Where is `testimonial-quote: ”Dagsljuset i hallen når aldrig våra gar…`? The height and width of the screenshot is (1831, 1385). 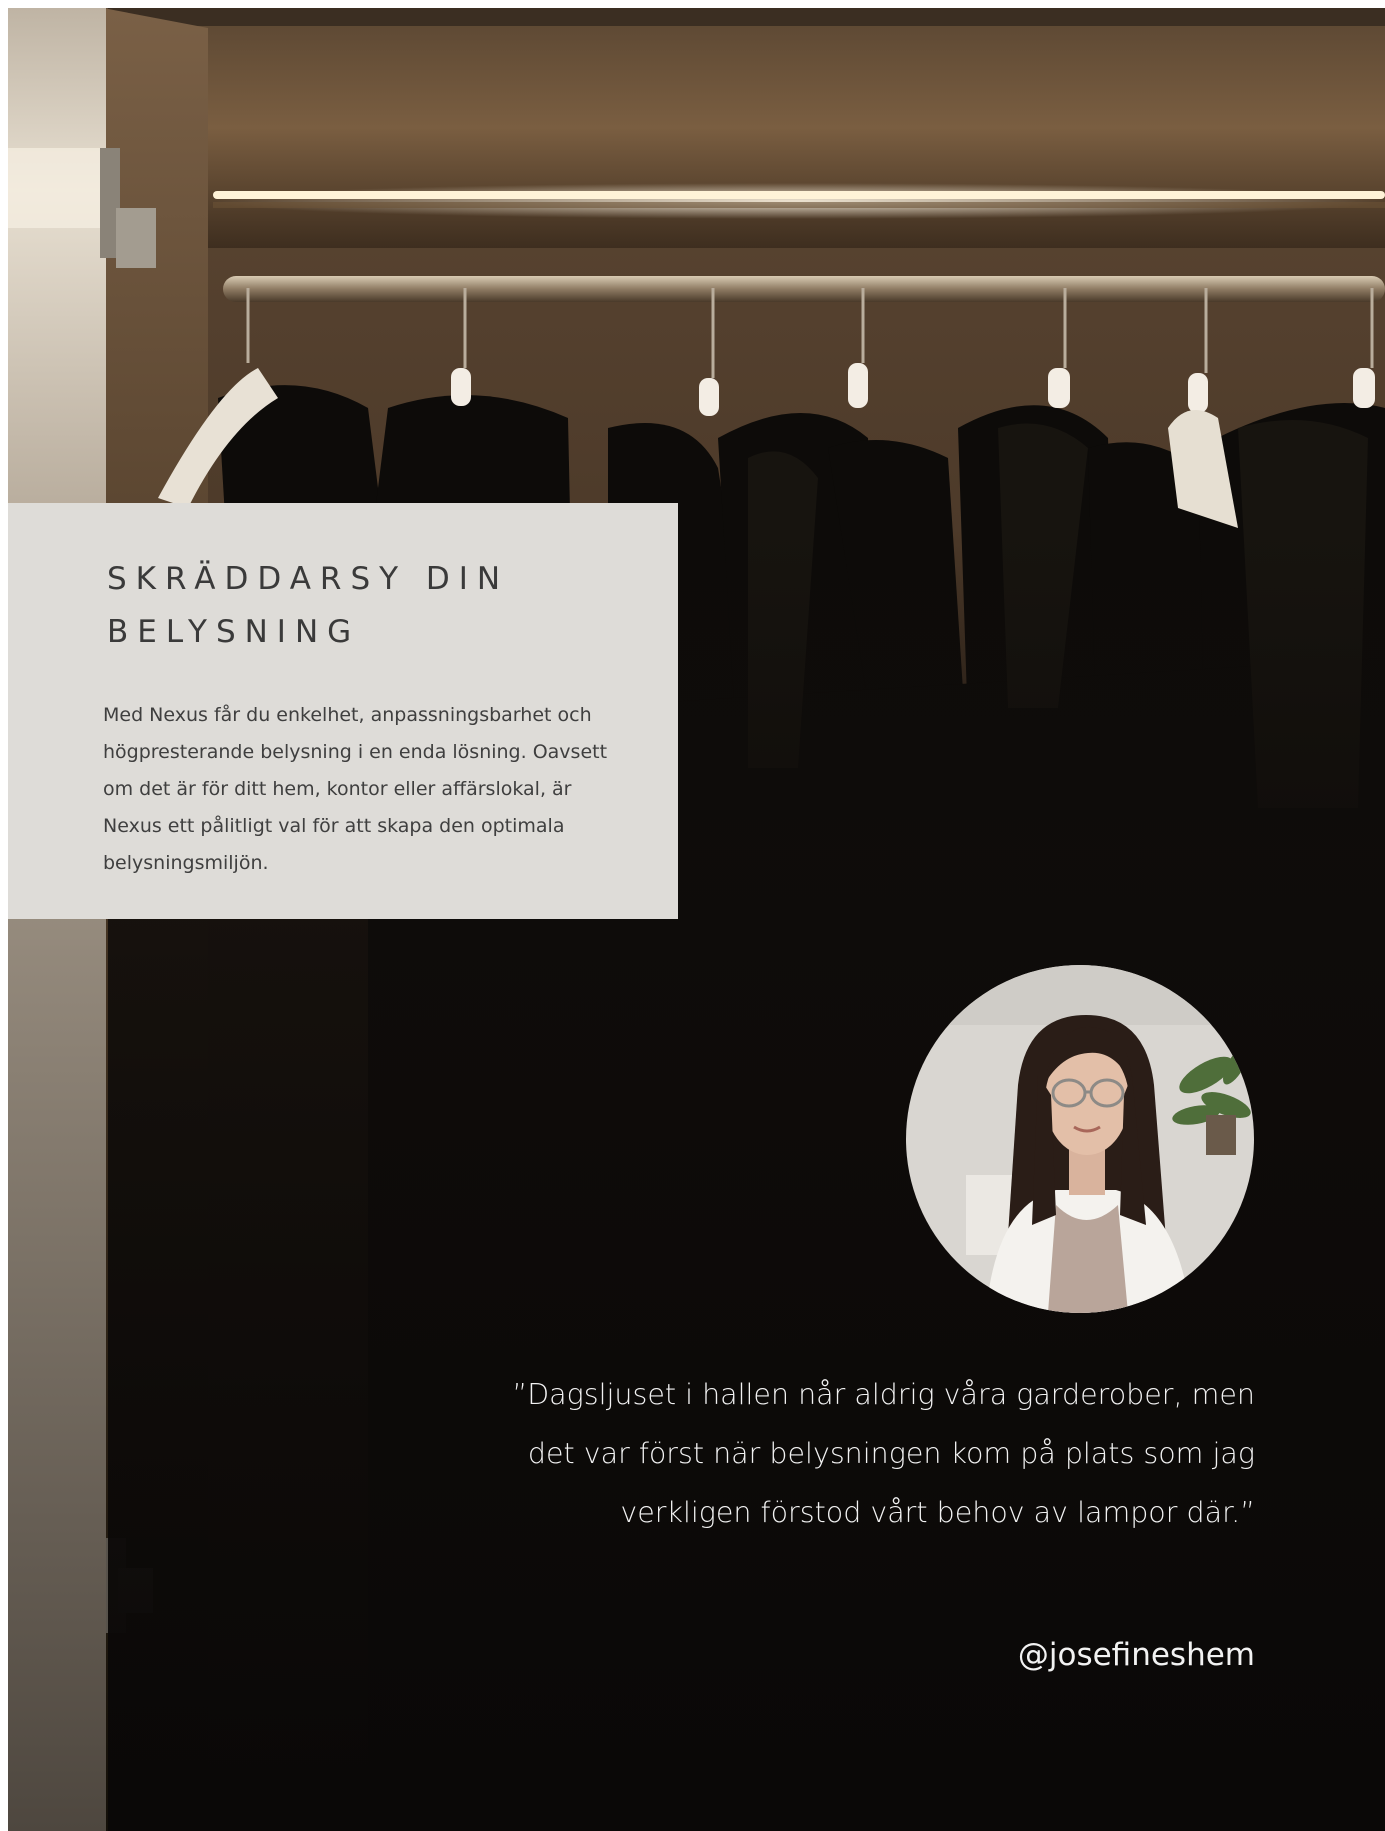
testimonial-quote: ”Dagsljuset i hallen når aldrig våra gar… is located at coordinates (883, 1453).